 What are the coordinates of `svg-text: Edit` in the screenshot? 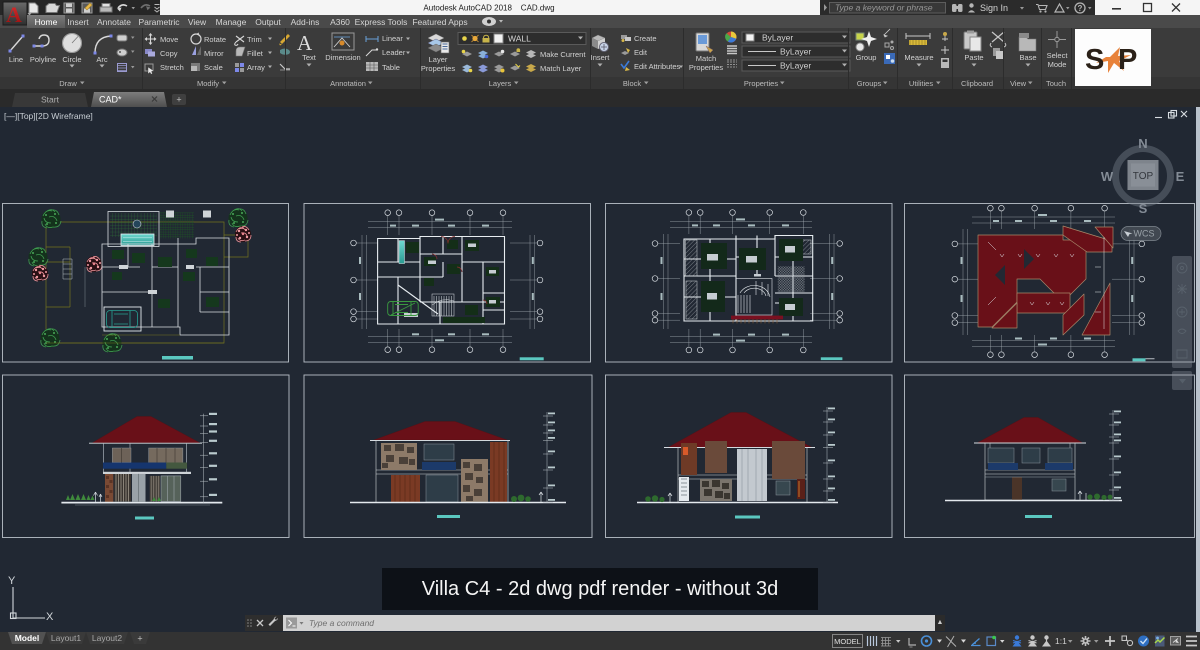 It's located at (641, 52).